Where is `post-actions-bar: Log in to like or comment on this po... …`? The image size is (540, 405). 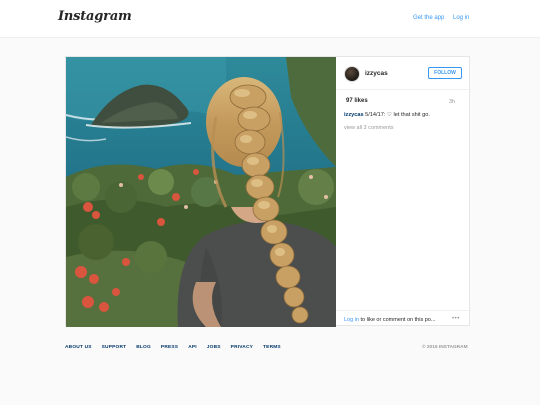 post-actions-bar: Log in to like or comment on this po... … is located at coordinates (403, 318).